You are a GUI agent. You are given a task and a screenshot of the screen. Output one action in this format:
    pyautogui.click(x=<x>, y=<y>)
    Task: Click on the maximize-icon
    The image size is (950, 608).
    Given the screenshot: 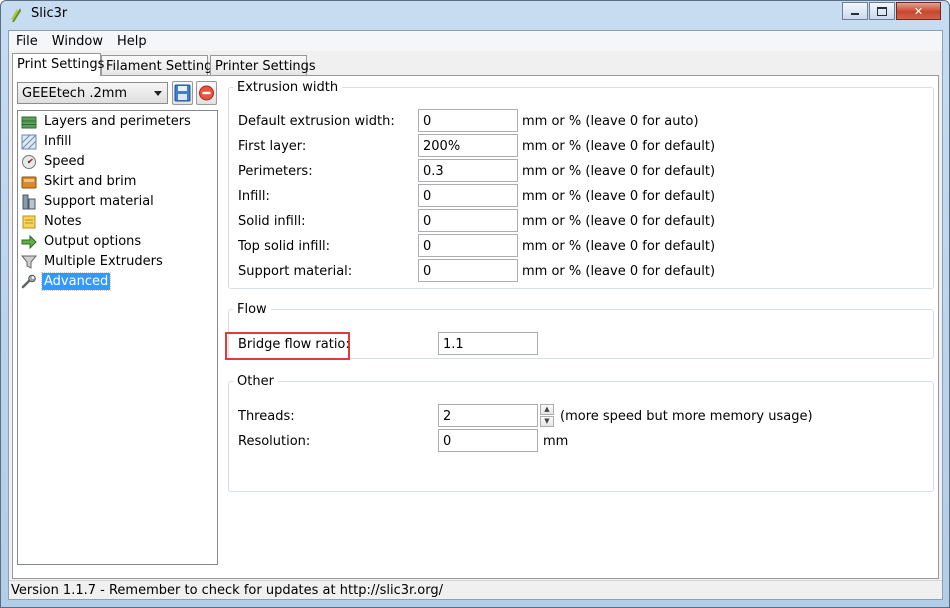 What is the action you would take?
    pyautogui.click(x=882, y=11)
    